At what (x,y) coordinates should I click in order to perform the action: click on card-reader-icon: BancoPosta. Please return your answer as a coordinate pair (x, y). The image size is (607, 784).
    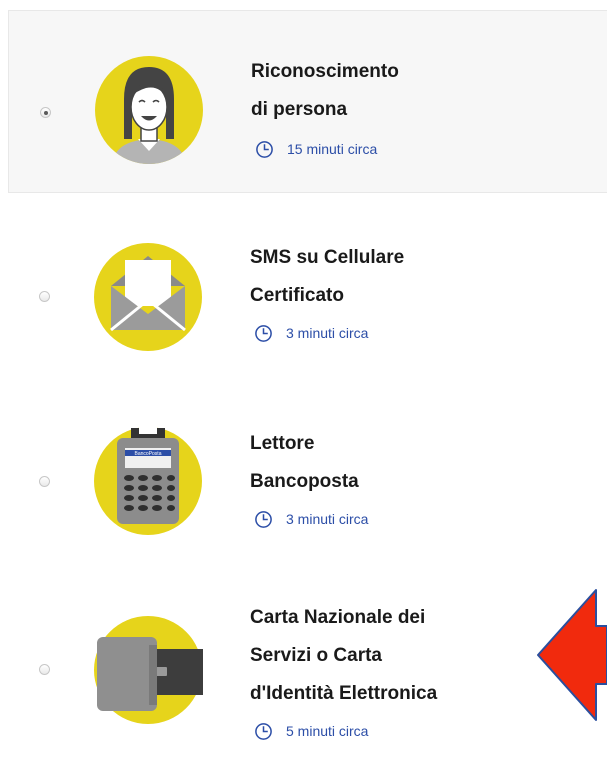
    Looking at the image, I should click on (148, 480).